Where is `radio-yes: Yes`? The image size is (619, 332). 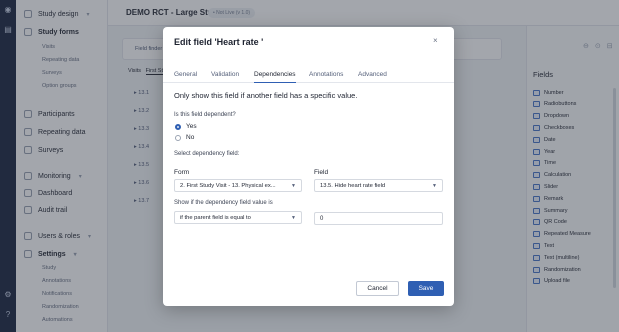 radio-yes: Yes is located at coordinates (186, 126).